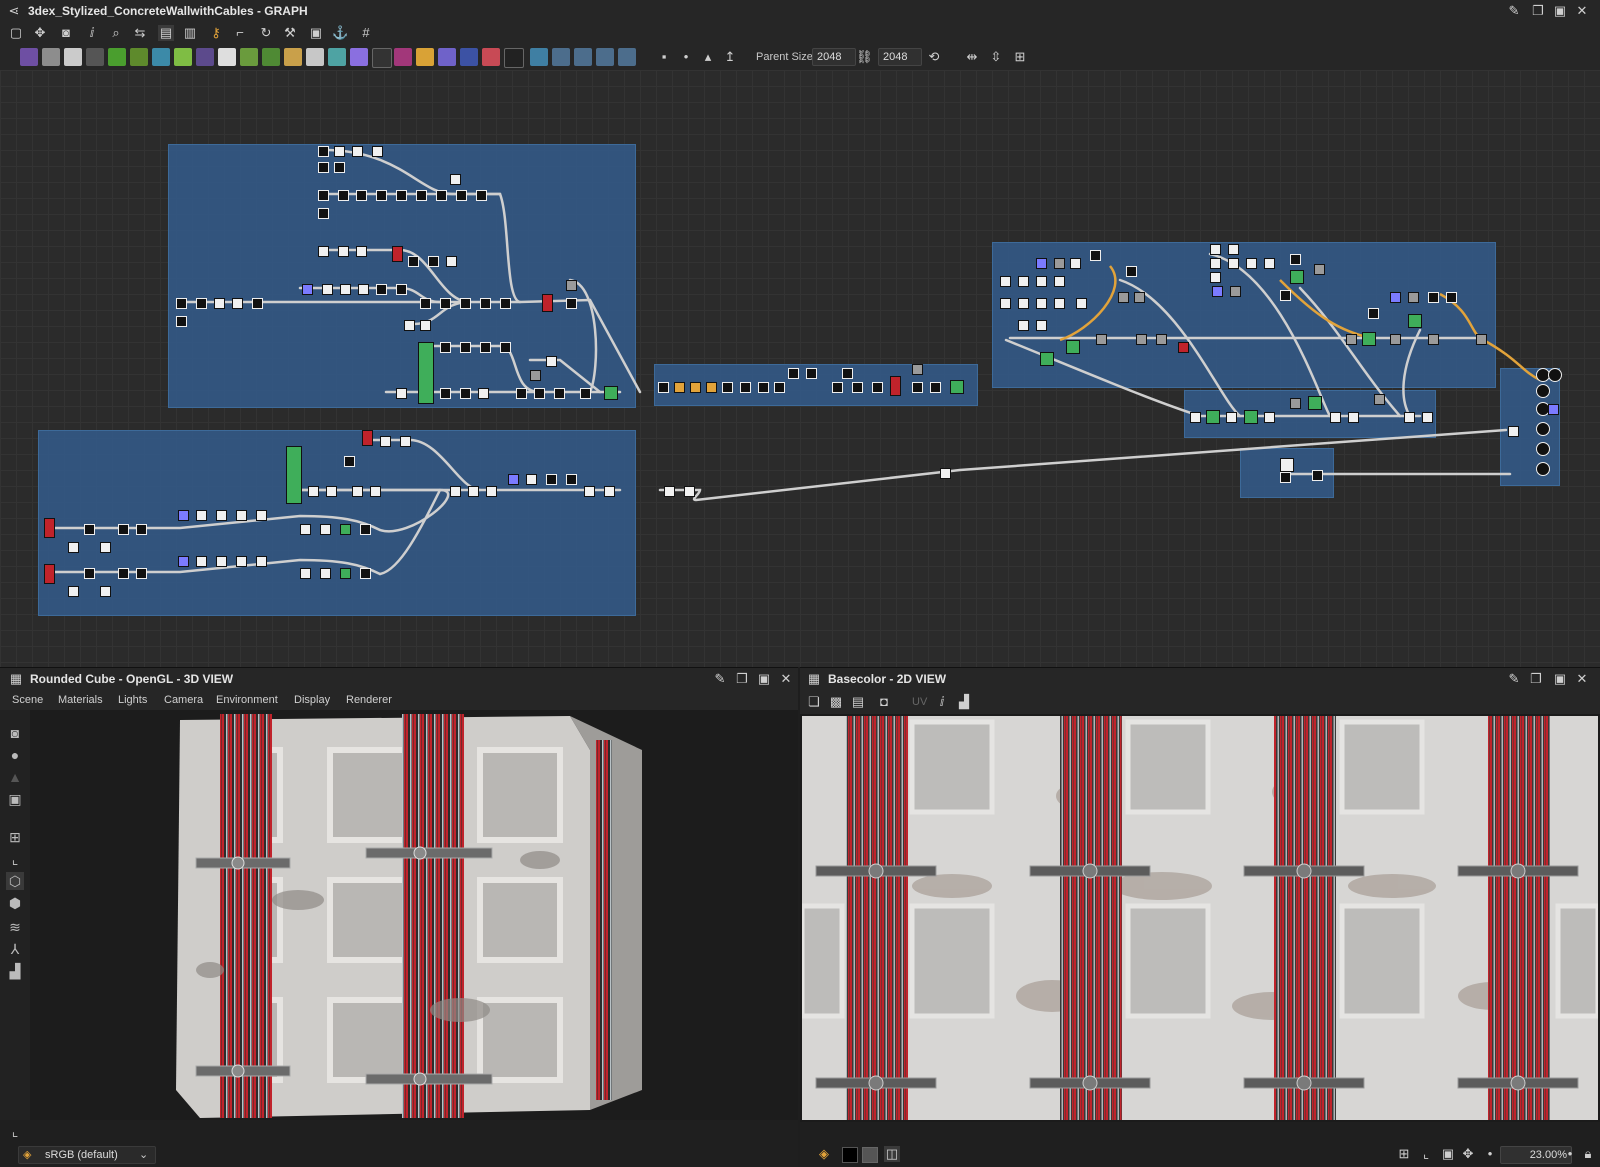  What do you see at coordinates (514, 58) in the screenshot?
I see `integer-node-tool-icon` at bounding box center [514, 58].